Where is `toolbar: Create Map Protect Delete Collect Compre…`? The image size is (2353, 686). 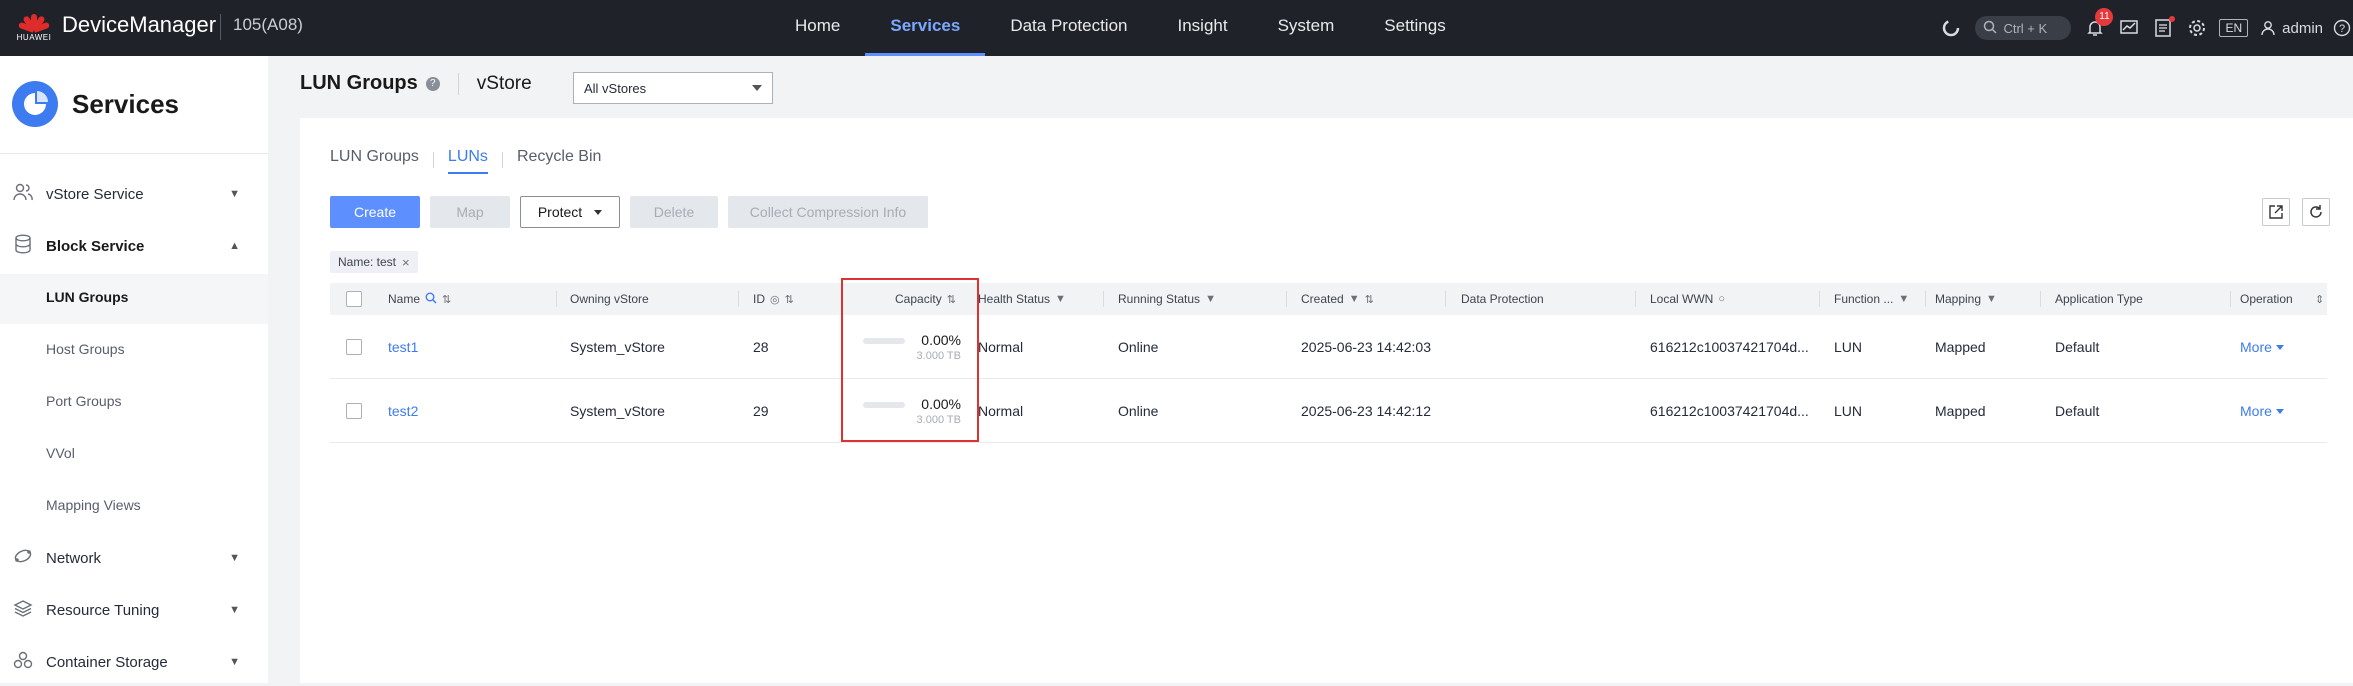
toolbar: Create Map Protect Delete Collect Compre… is located at coordinates (629, 212).